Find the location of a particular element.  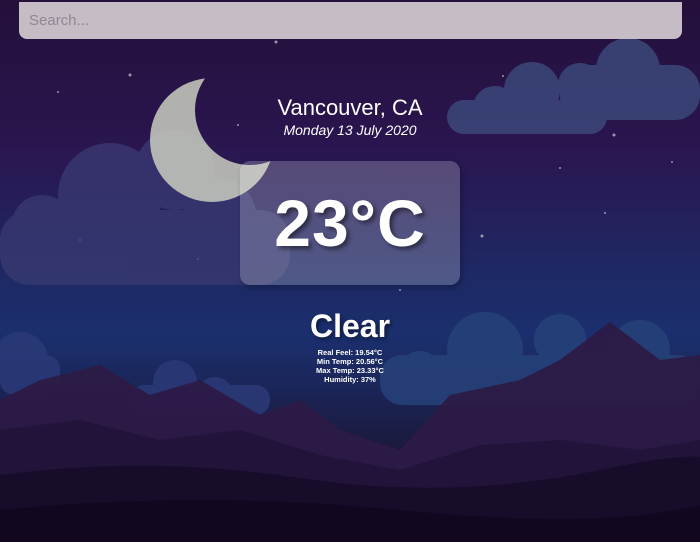

temperature-value: 23°C is located at coordinates (350, 223).